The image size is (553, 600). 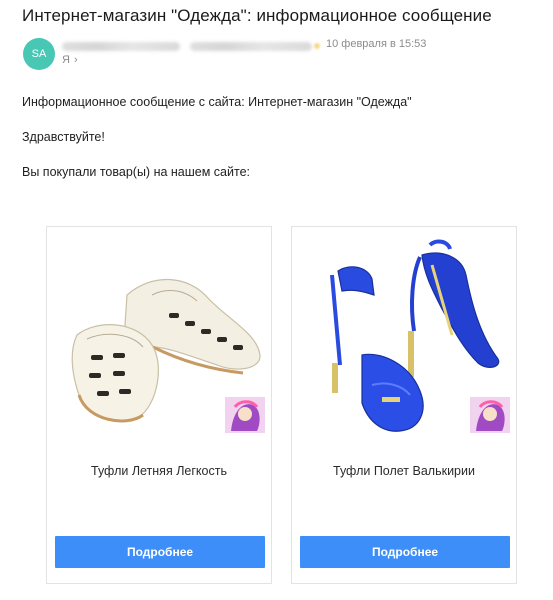 What do you see at coordinates (115, 373) in the screenshot?
I see `shoe-front` at bounding box center [115, 373].